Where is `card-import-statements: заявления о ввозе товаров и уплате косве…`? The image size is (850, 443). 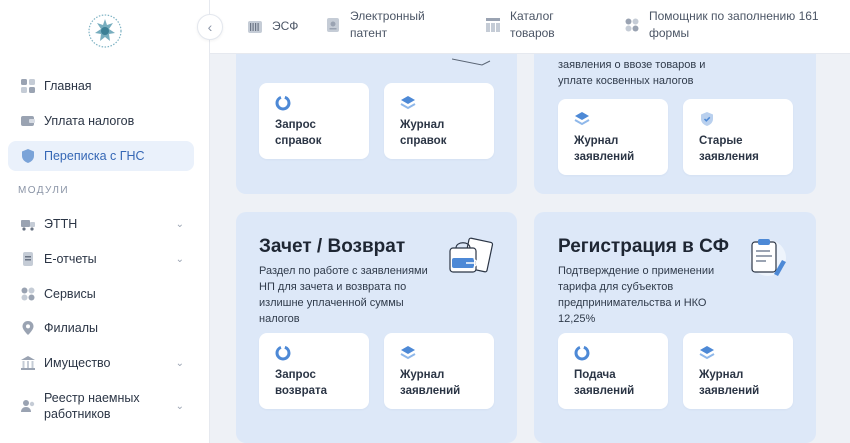 card-import-statements: заявления о ввозе товаров и уплате косве… is located at coordinates (675, 112).